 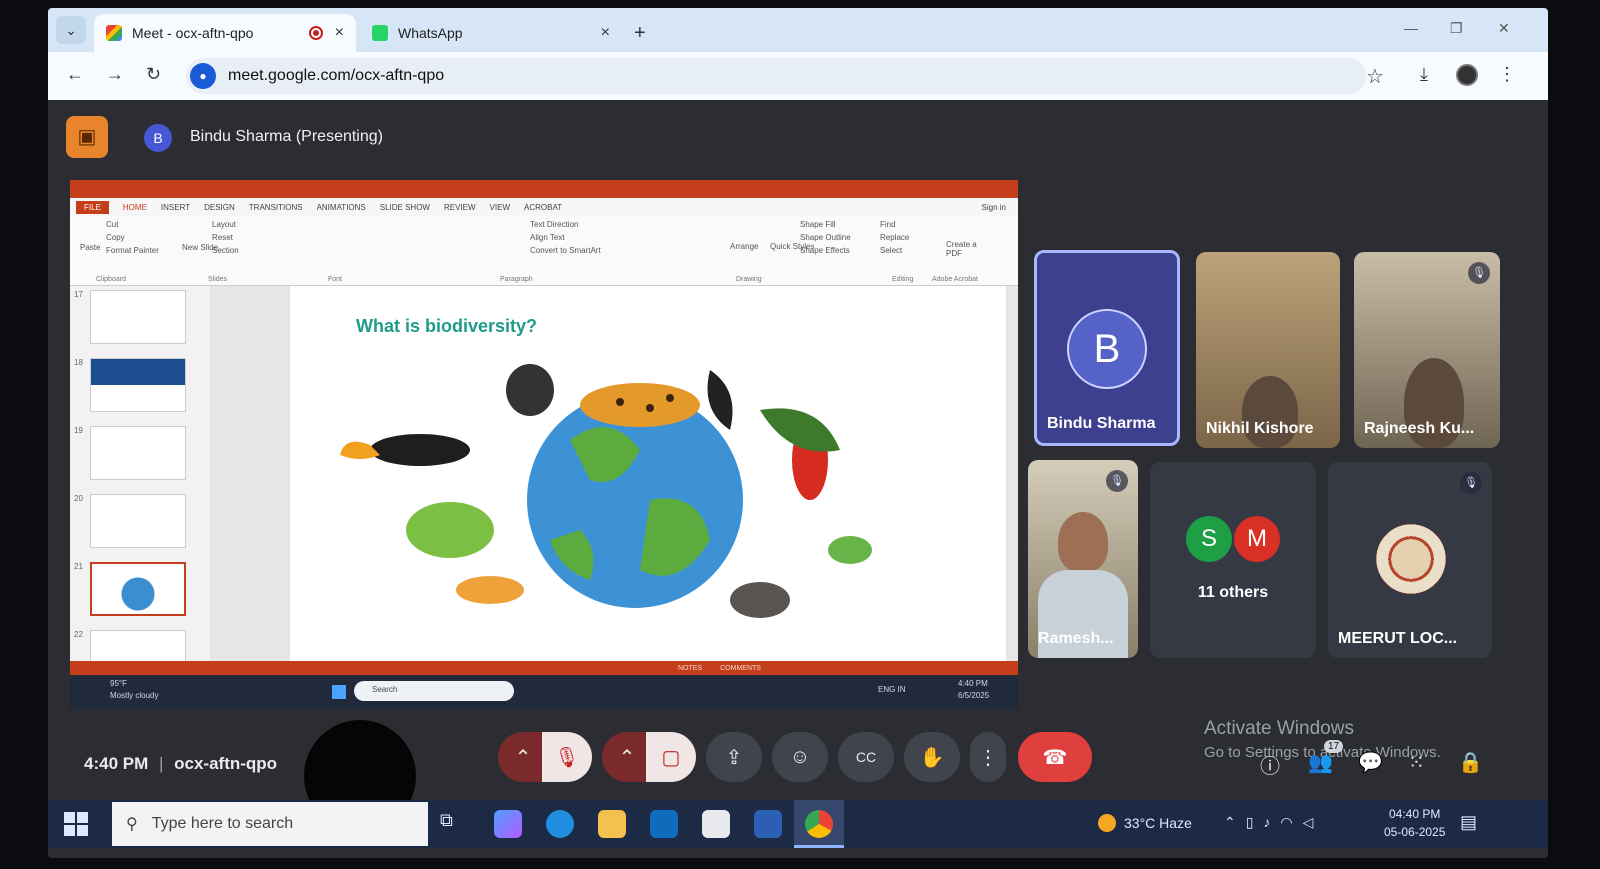 What do you see at coordinates (87, 137) in the screenshot?
I see `presenting-icon: ▣` at bounding box center [87, 137].